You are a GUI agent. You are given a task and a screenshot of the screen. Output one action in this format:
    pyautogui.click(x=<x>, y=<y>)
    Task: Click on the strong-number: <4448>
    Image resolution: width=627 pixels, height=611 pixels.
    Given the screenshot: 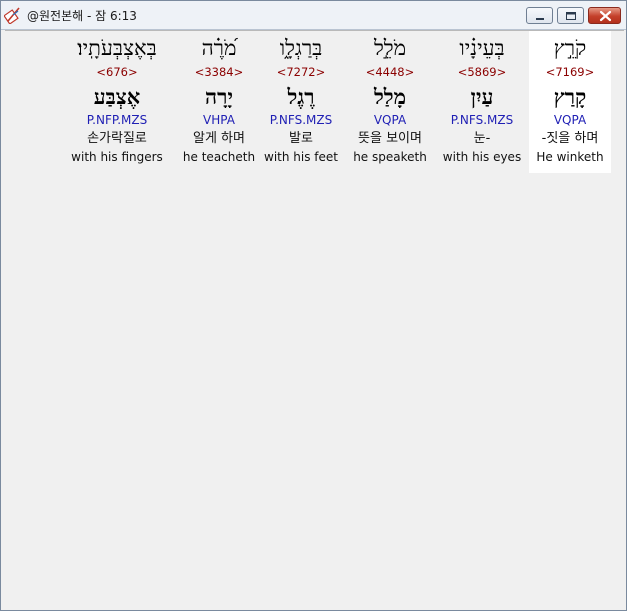 What is the action you would take?
    pyautogui.click(x=390, y=72)
    